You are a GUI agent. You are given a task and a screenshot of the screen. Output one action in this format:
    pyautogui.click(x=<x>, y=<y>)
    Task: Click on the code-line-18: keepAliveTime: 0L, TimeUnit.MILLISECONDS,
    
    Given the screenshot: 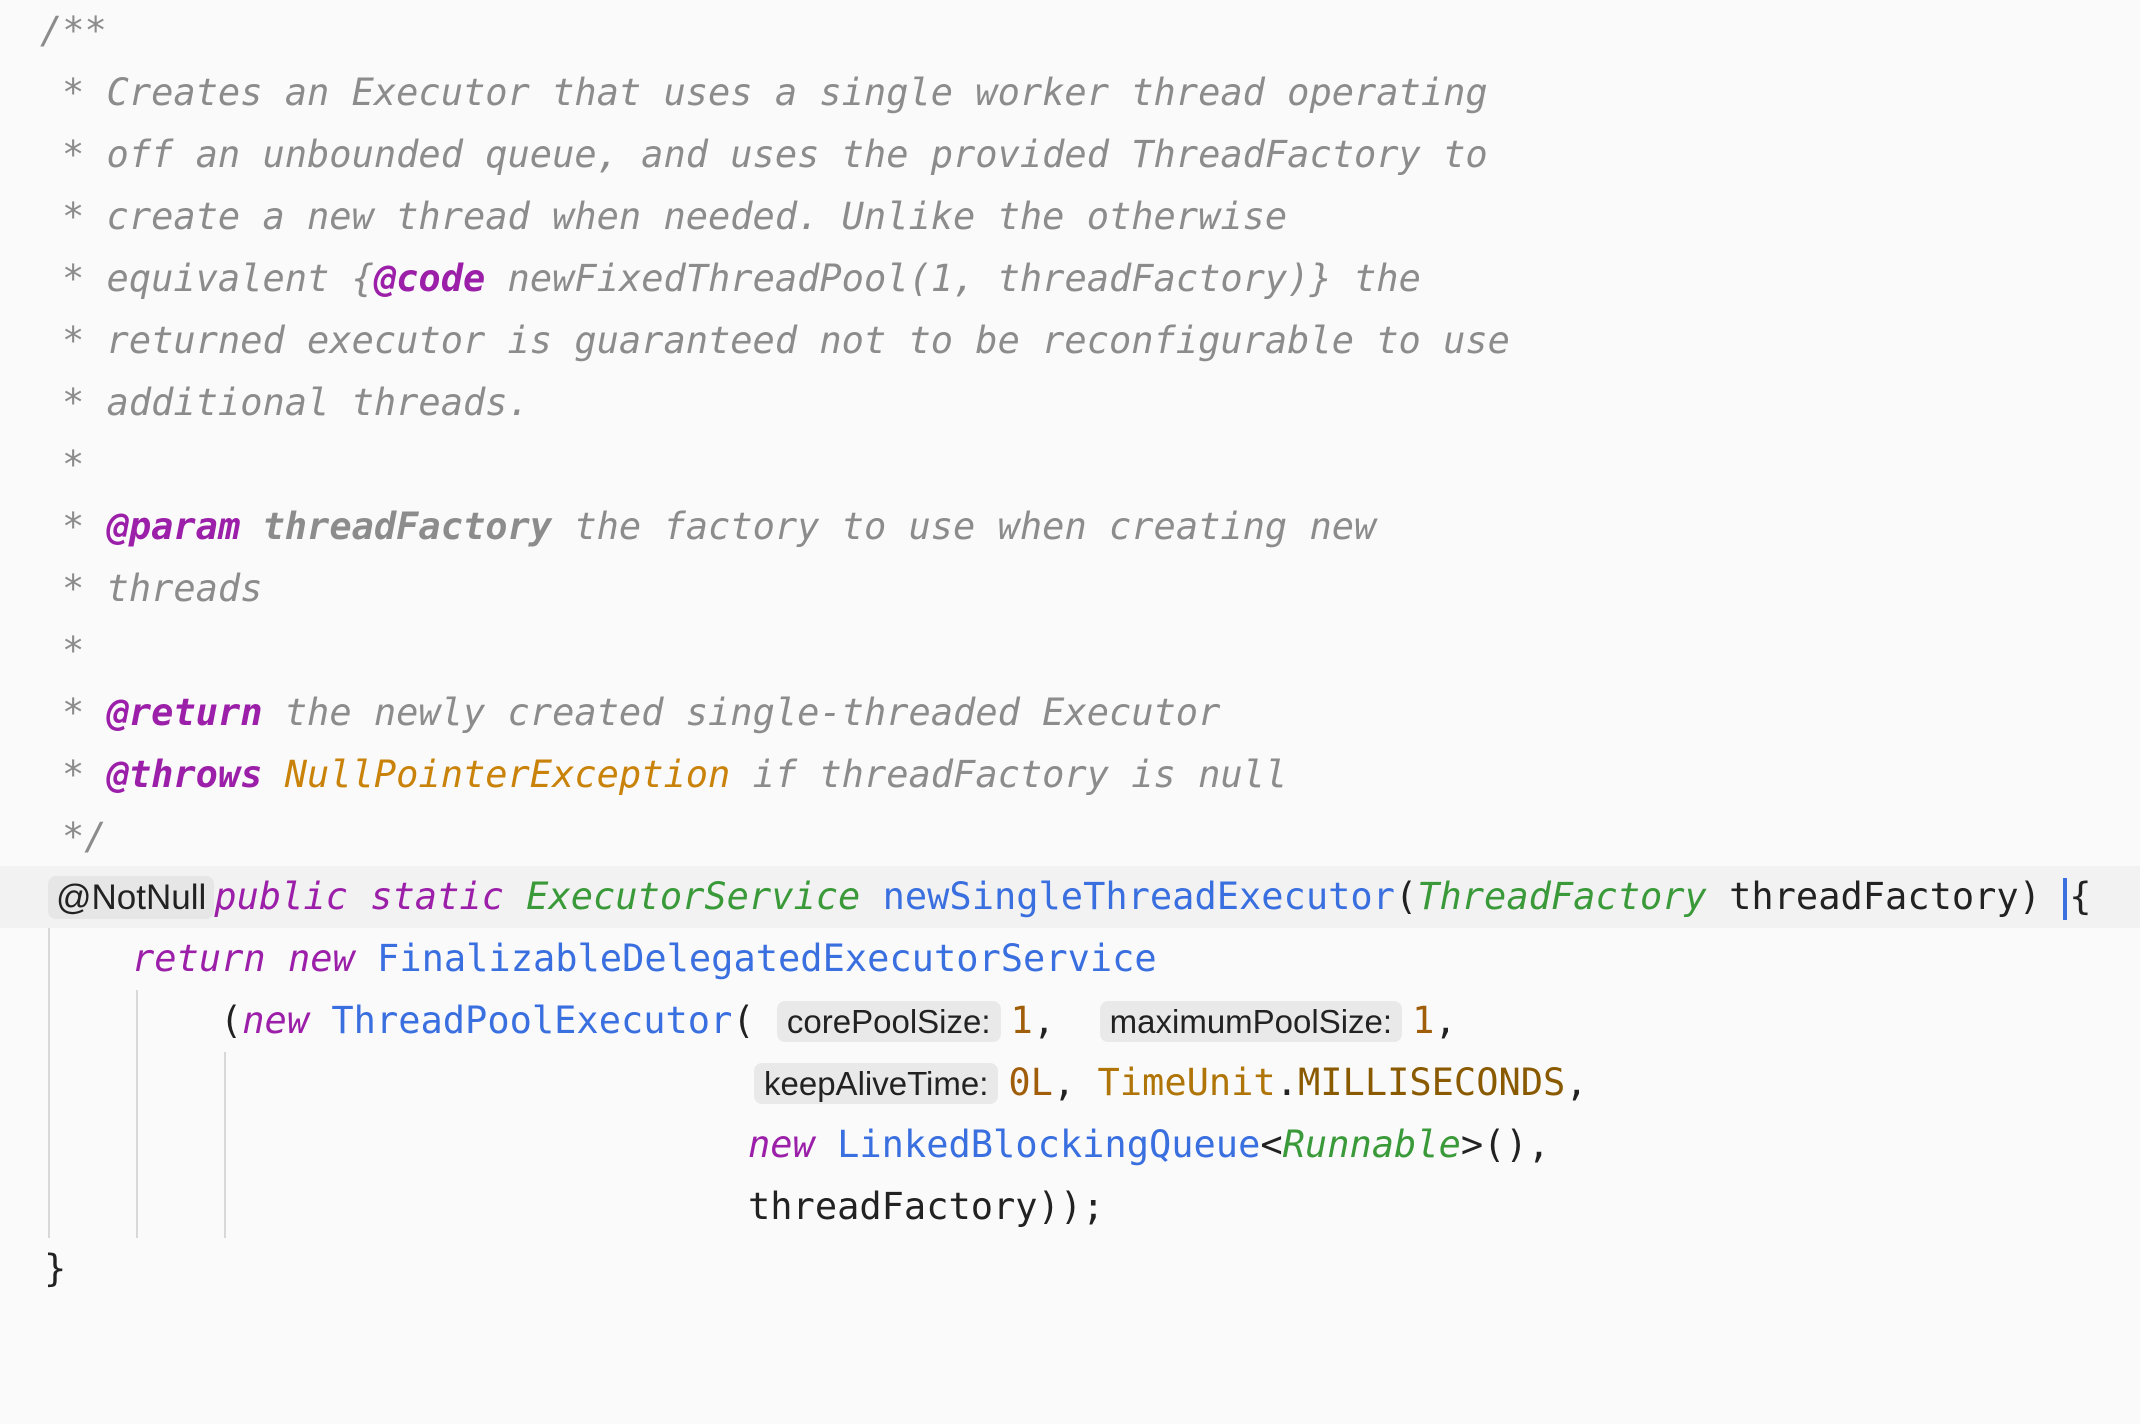 What is the action you would take?
    pyautogui.click(x=1070, y=1083)
    